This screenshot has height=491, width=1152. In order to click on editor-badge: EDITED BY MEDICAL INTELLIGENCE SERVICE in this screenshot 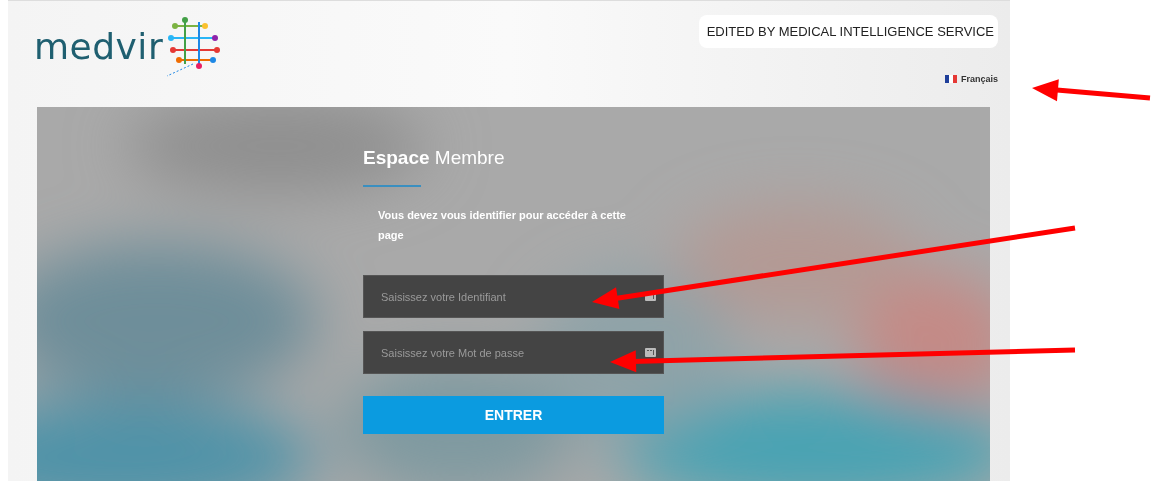, I will do `click(848, 31)`.